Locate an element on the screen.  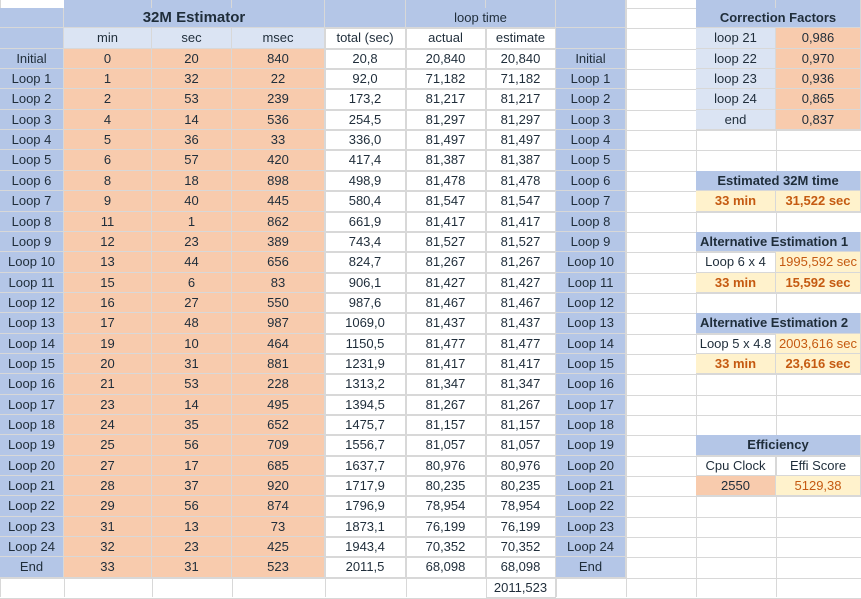
sec-cell: 36 is located at coordinates (192, 140).